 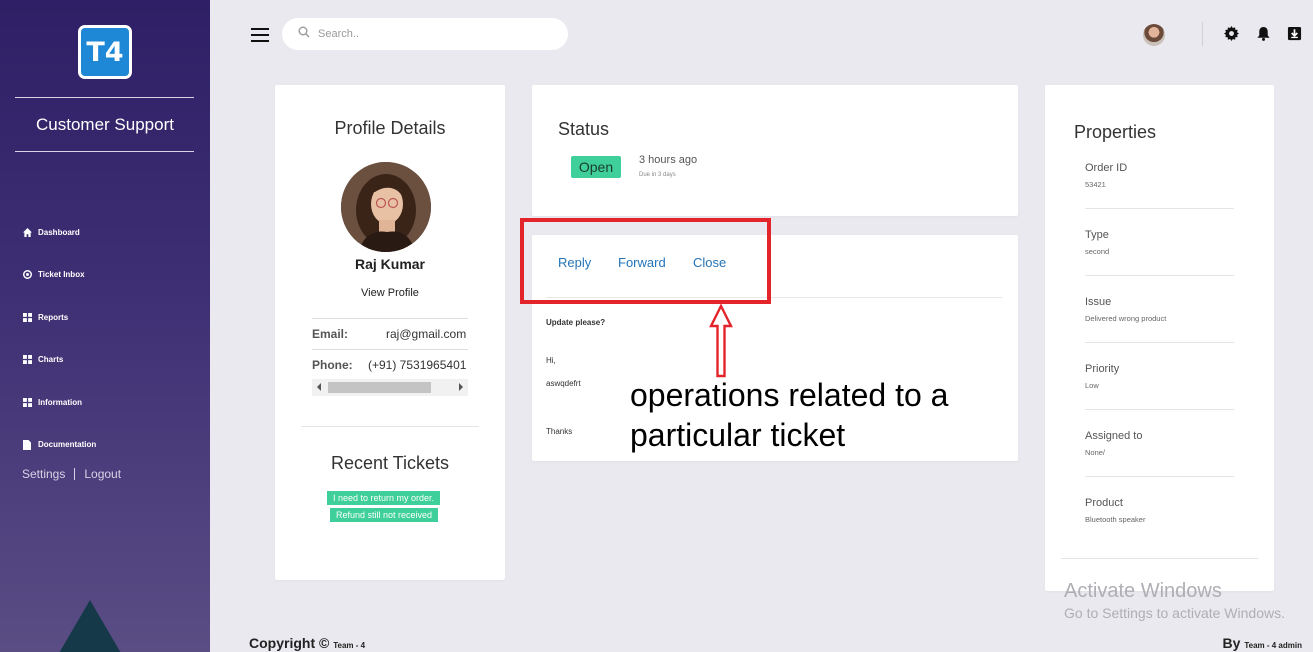 I want to click on message-body: aswqdefrt, so click(x=563, y=383).